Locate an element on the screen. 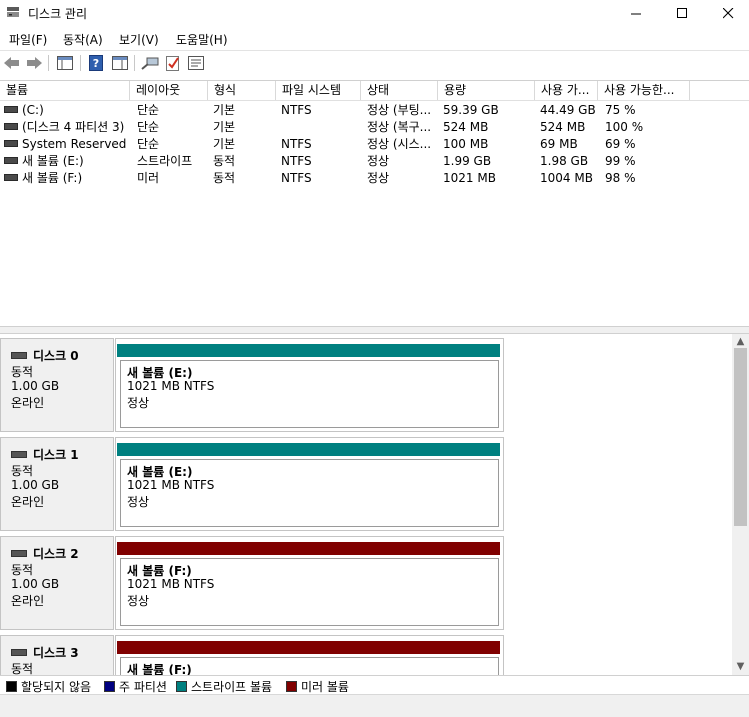  chevron-down-icon: ▼ is located at coordinates (740, 666).